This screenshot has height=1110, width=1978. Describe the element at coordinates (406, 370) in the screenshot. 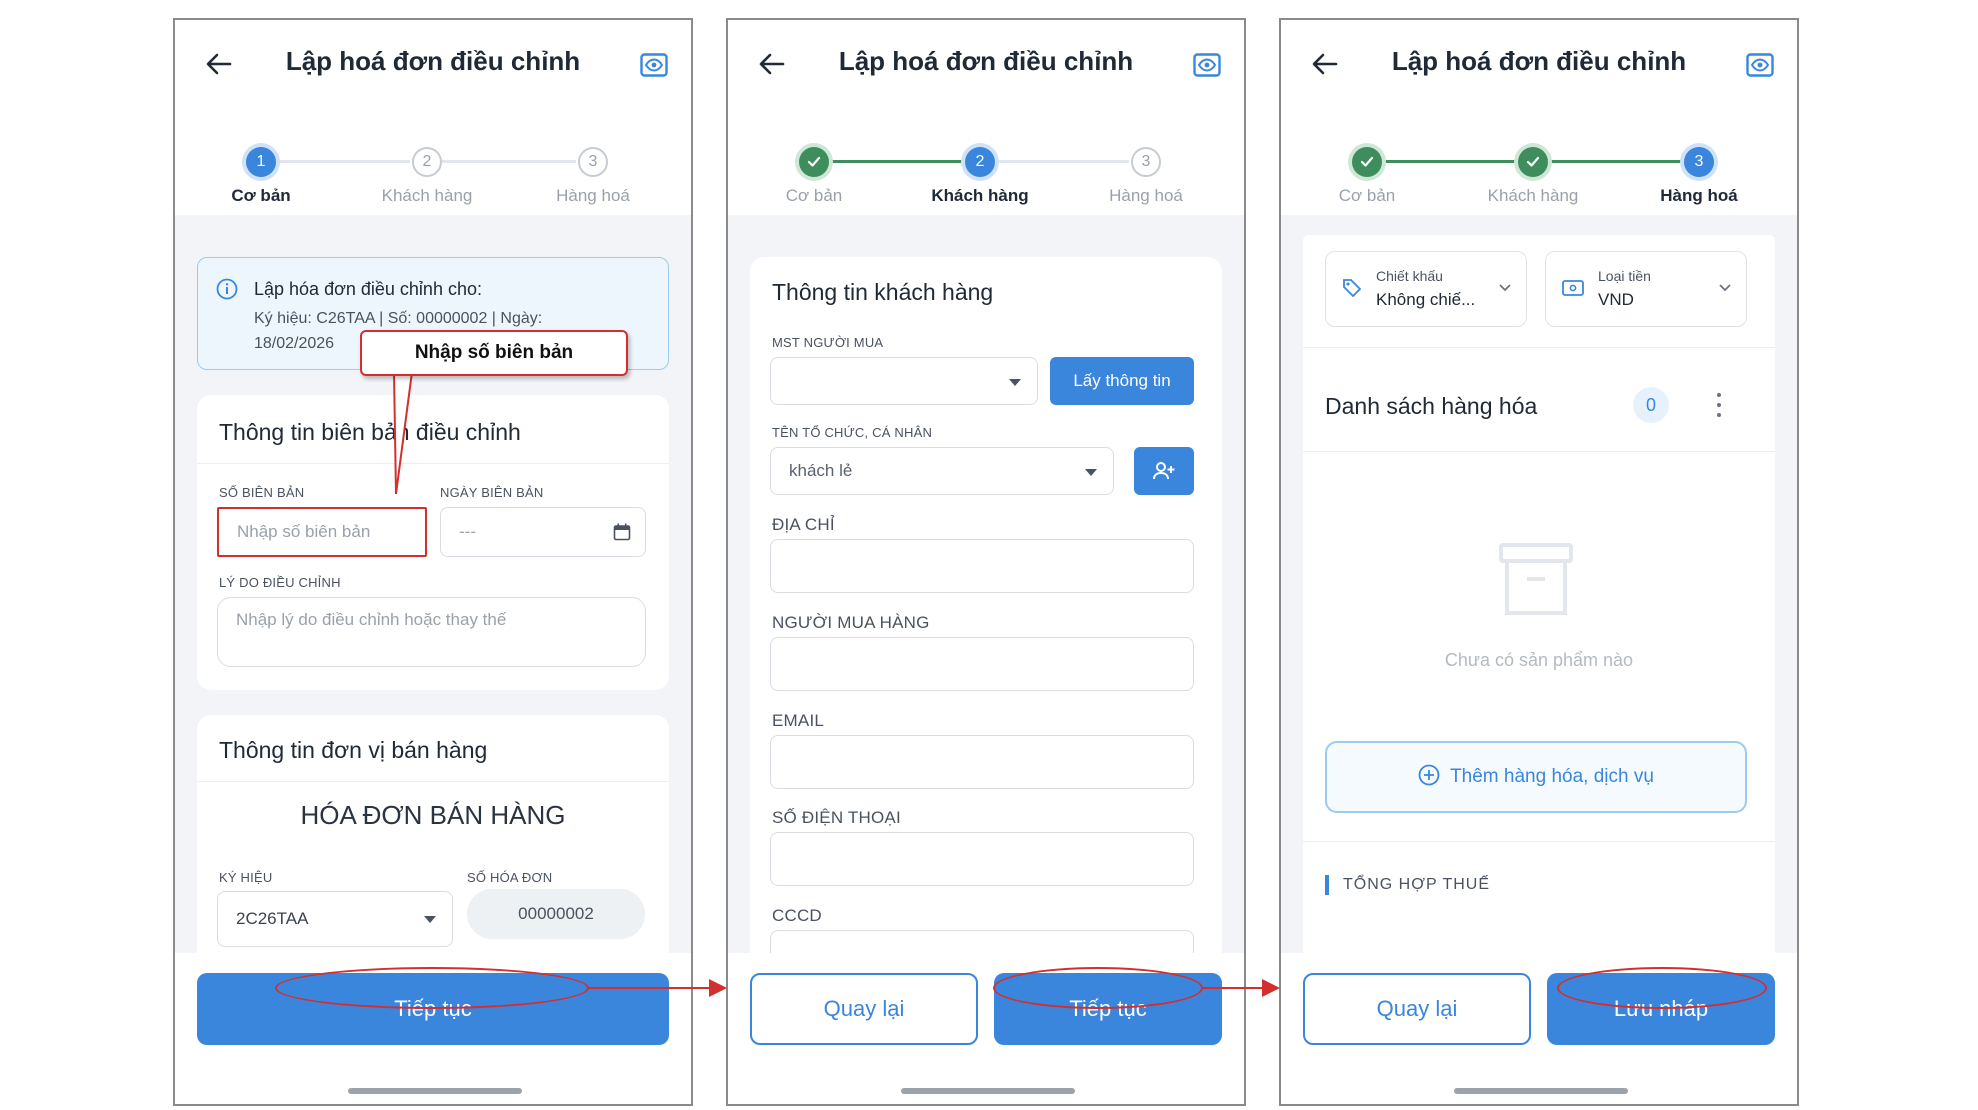

I see `callout-joint` at that location.